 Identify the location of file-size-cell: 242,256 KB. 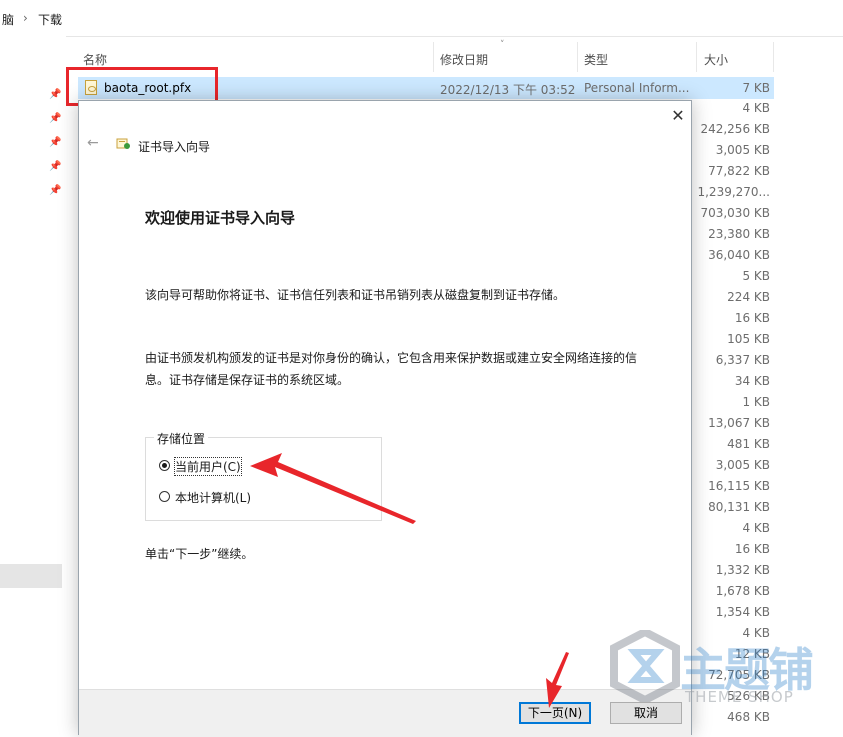
(735, 129).